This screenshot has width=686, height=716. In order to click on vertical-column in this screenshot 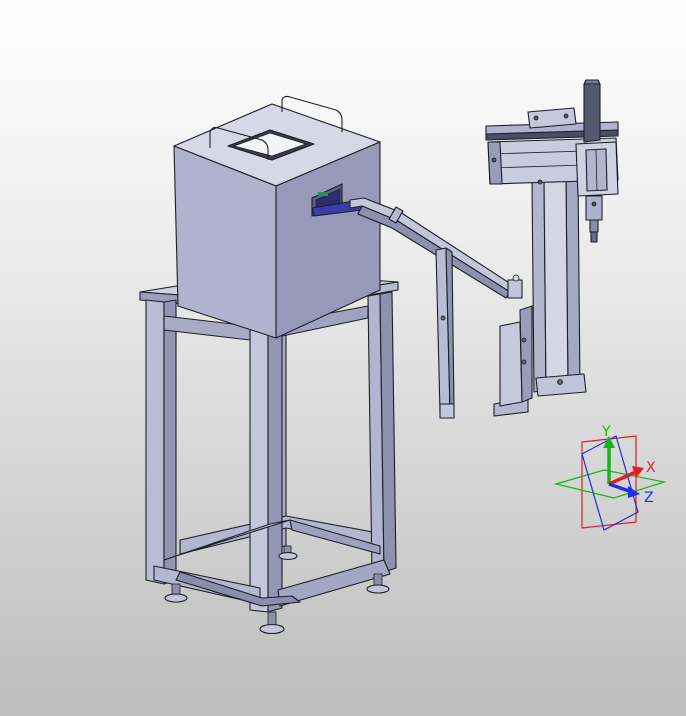, I will do `click(559, 286)`.